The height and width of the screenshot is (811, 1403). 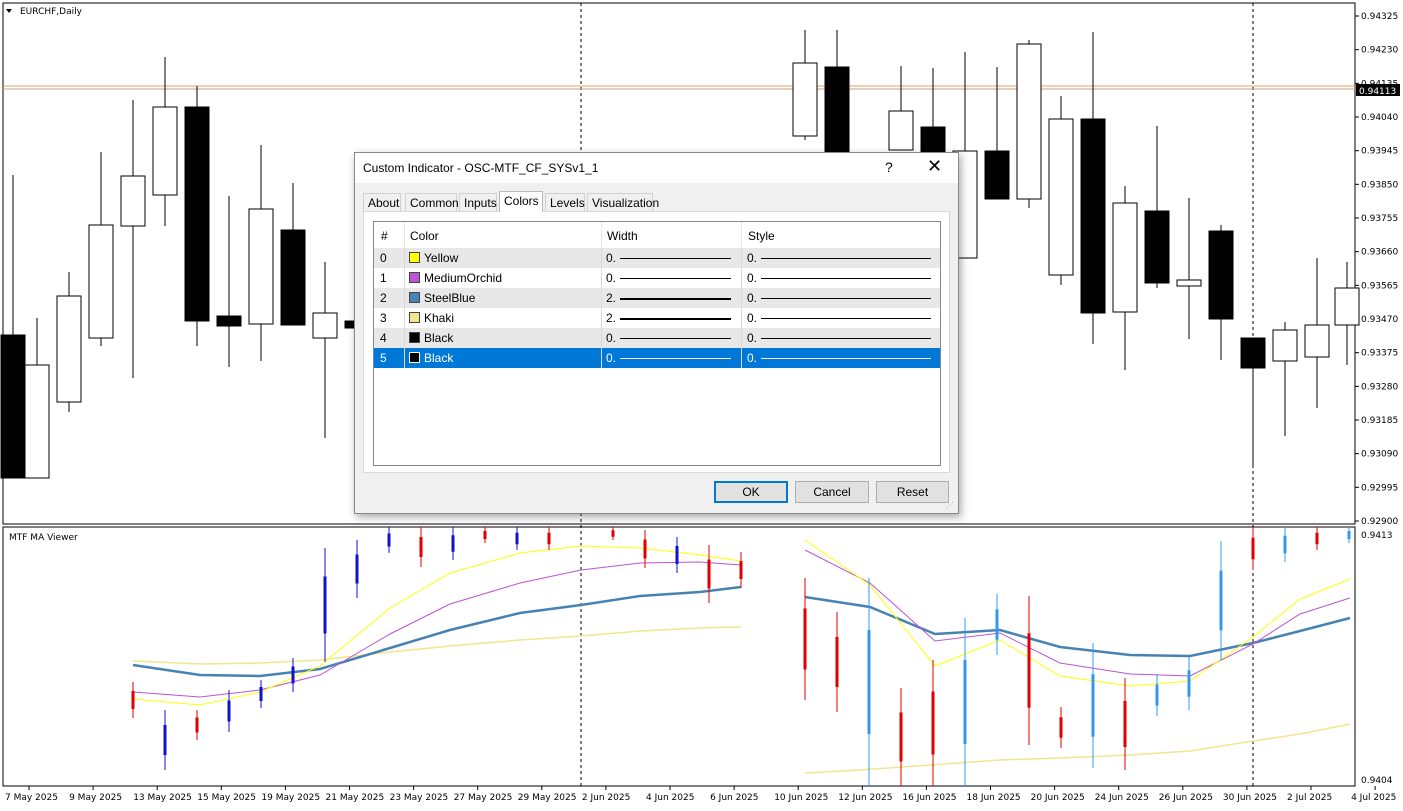 I want to click on color-row: 5 Black 0. 0., so click(x=657, y=358).